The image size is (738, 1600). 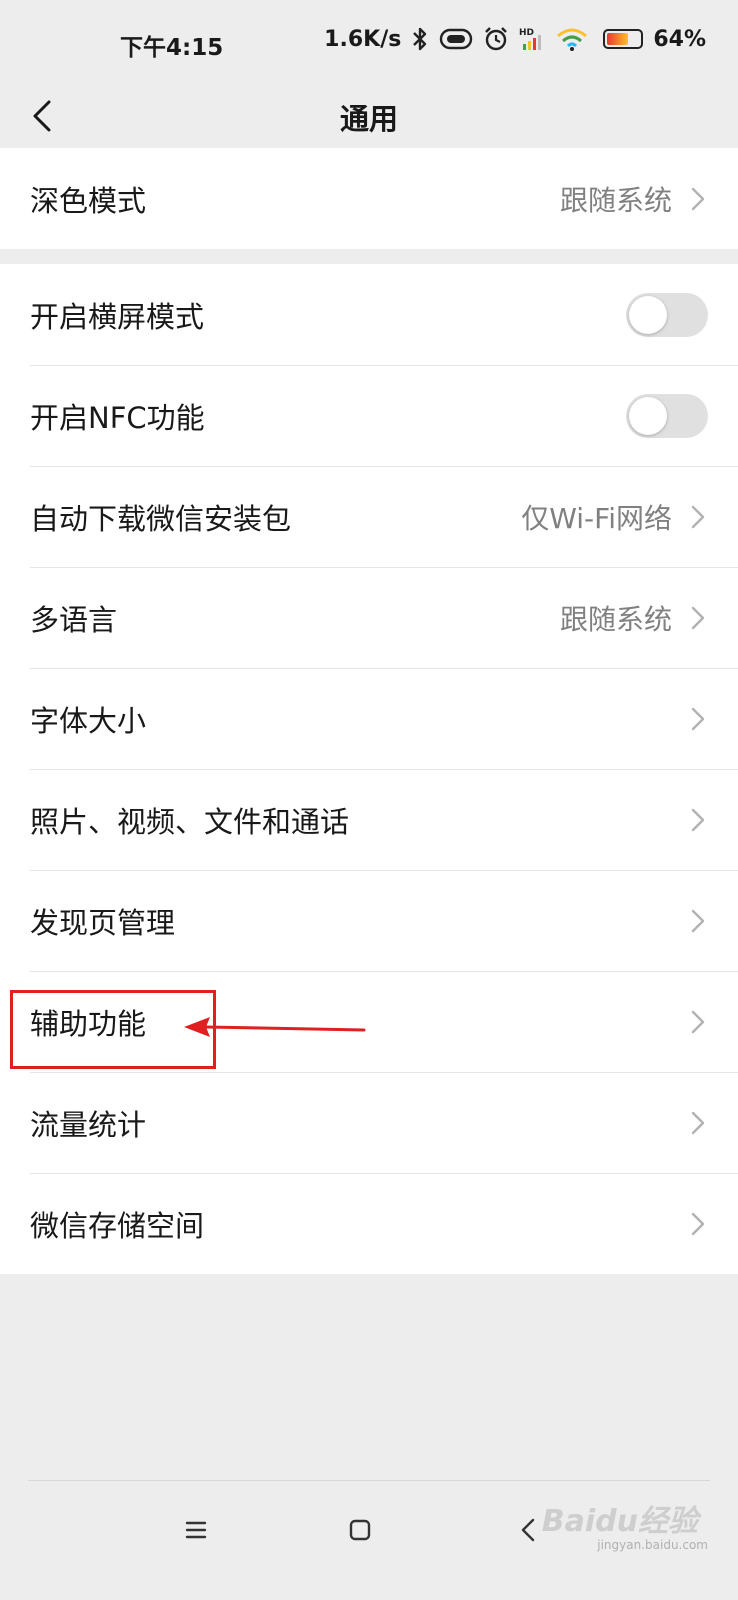 I want to click on settings-group-display: 深色模式 跟随系统, so click(x=369, y=198).